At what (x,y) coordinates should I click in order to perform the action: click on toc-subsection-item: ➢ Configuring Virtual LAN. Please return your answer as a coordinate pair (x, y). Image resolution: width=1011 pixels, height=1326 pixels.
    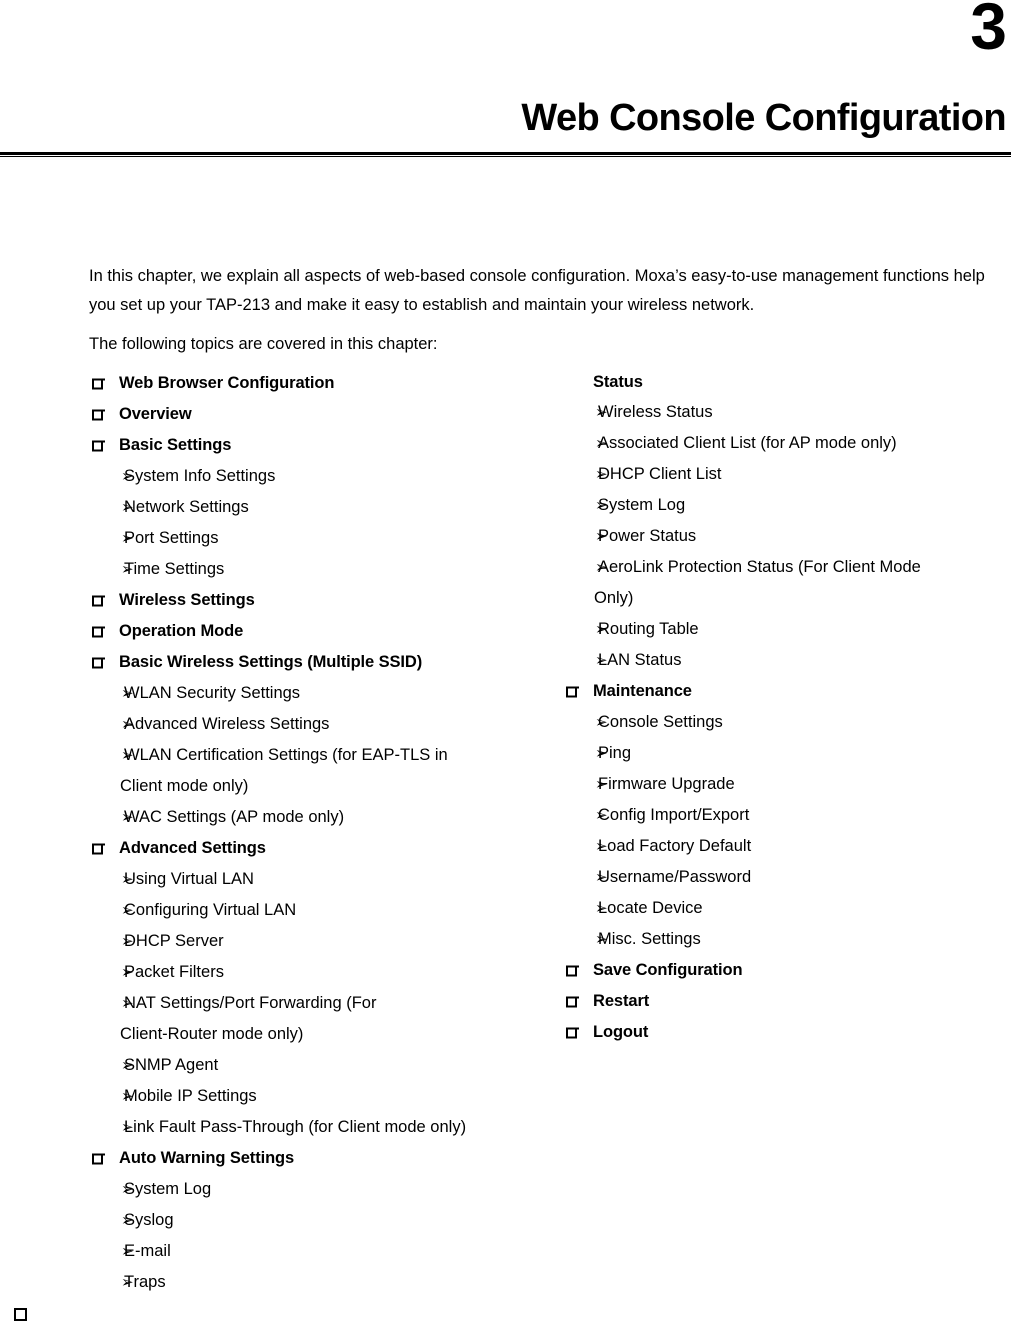
    Looking at the image, I should click on (319, 910).